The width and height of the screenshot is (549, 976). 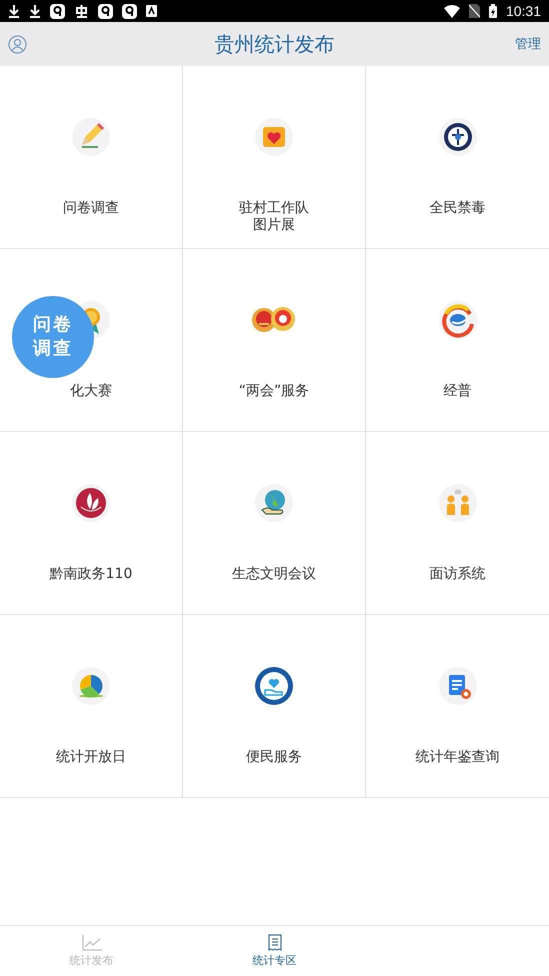 What do you see at coordinates (523, 11) in the screenshot?
I see `status-time: 10:31` at bounding box center [523, 11].